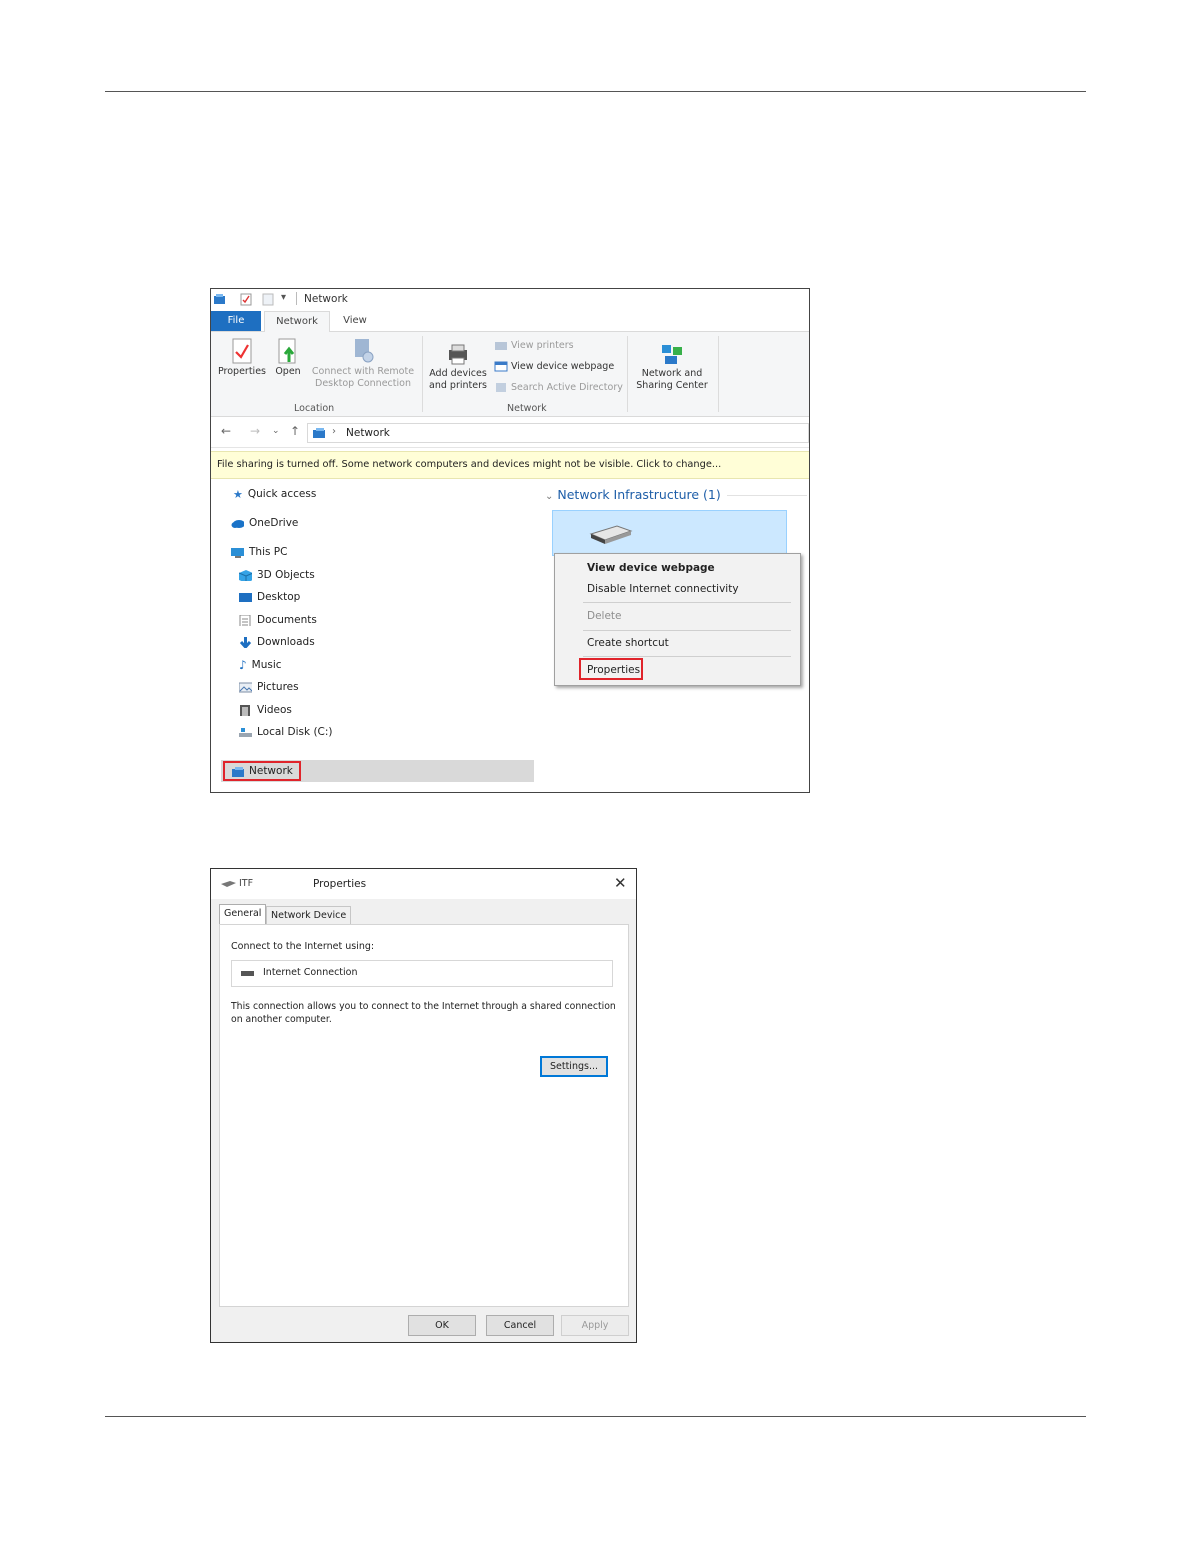 The height and width of the screenshot is (1541, 1191). Describe the element at coordinates (510, 300) in the screenshot. I see `title-bar: ▾ Network` at that location.